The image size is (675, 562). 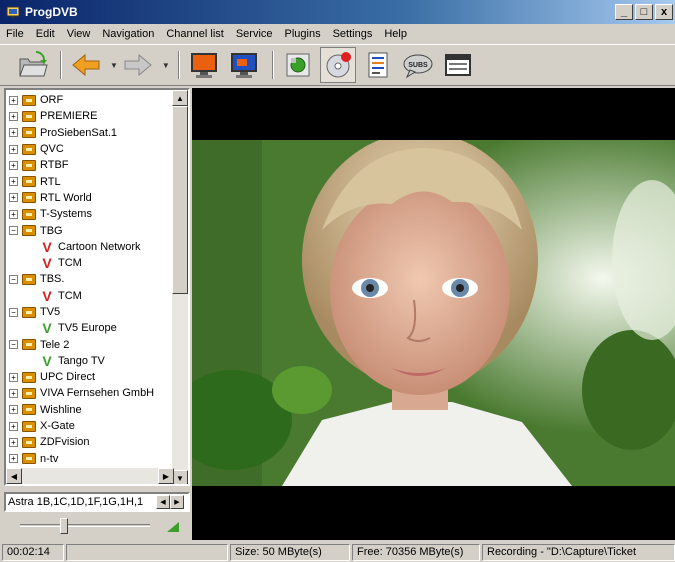 I want to click on satellite-next-button: ▶, so click(x=177, y=502).